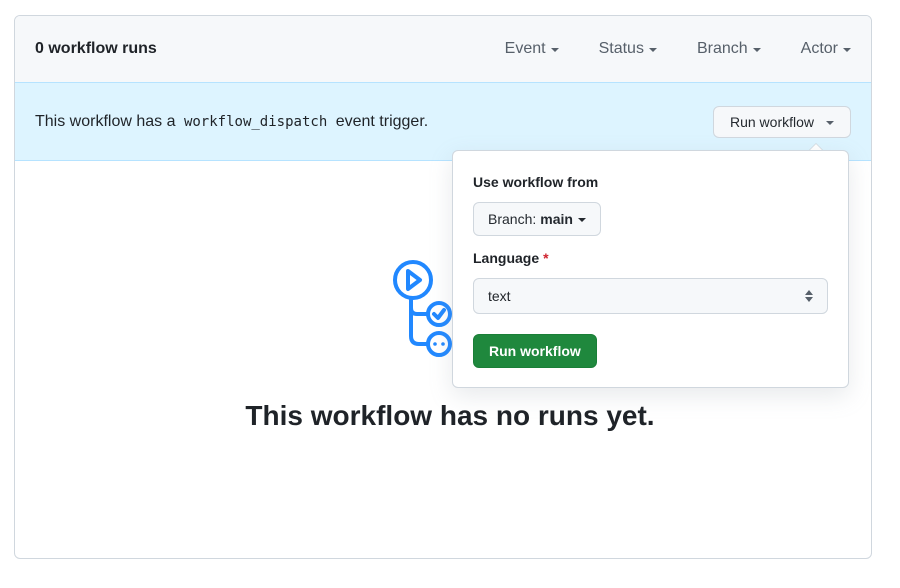 The width and height of the screenshot is (900, 588). Describe the element at coordinates (499, 296) in the screenshot. I see `language-value: text` at that location.